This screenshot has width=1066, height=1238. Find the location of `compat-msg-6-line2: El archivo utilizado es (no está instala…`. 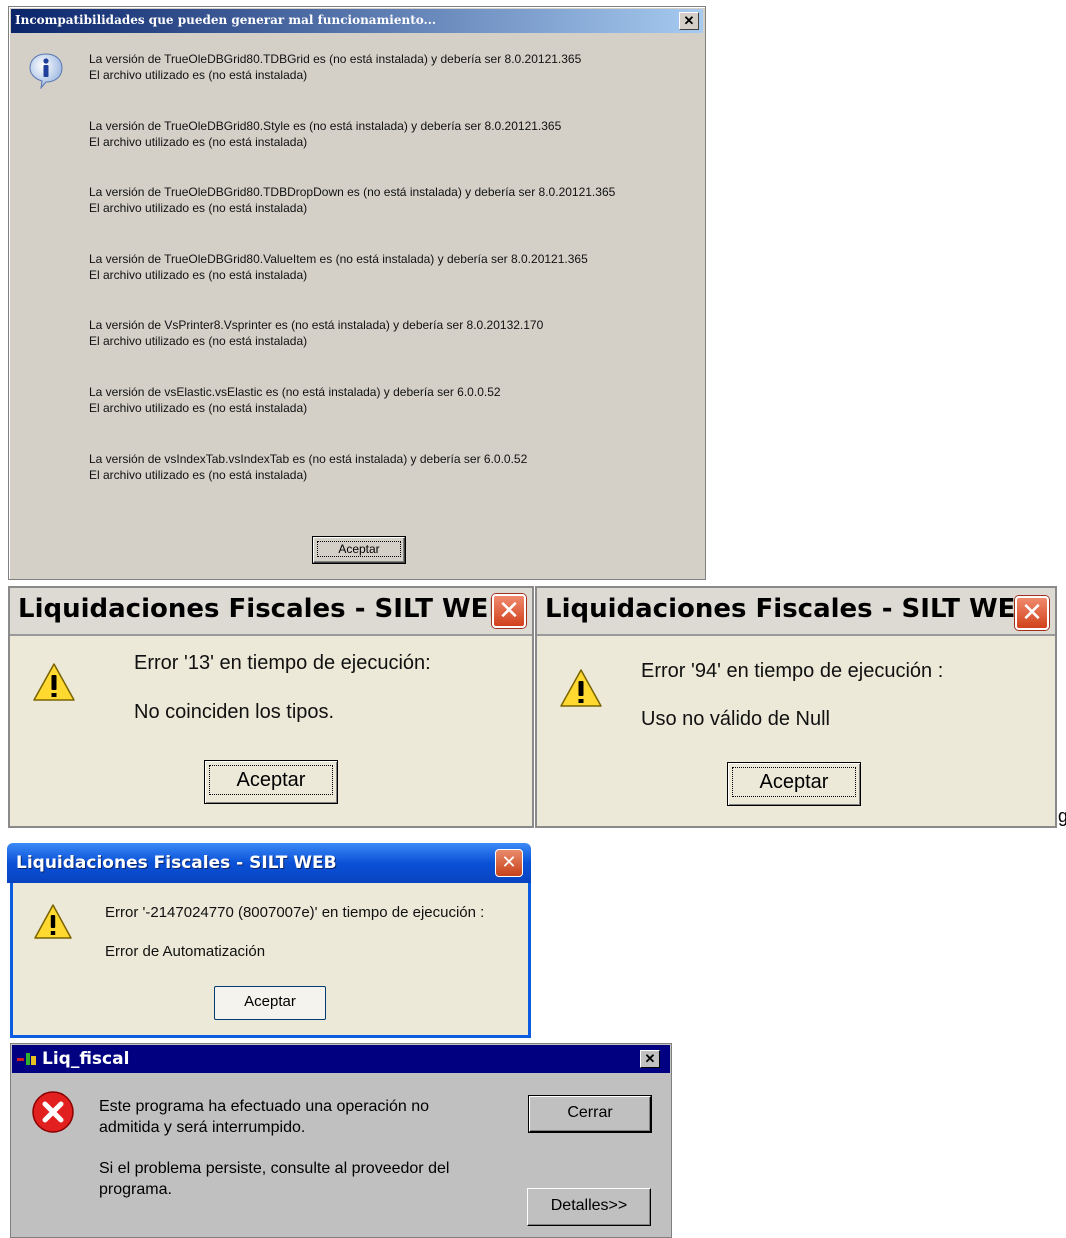

compat-msg-6-line2: El archivo utilizado es (no está instala… is located at coordinates (198, 408).